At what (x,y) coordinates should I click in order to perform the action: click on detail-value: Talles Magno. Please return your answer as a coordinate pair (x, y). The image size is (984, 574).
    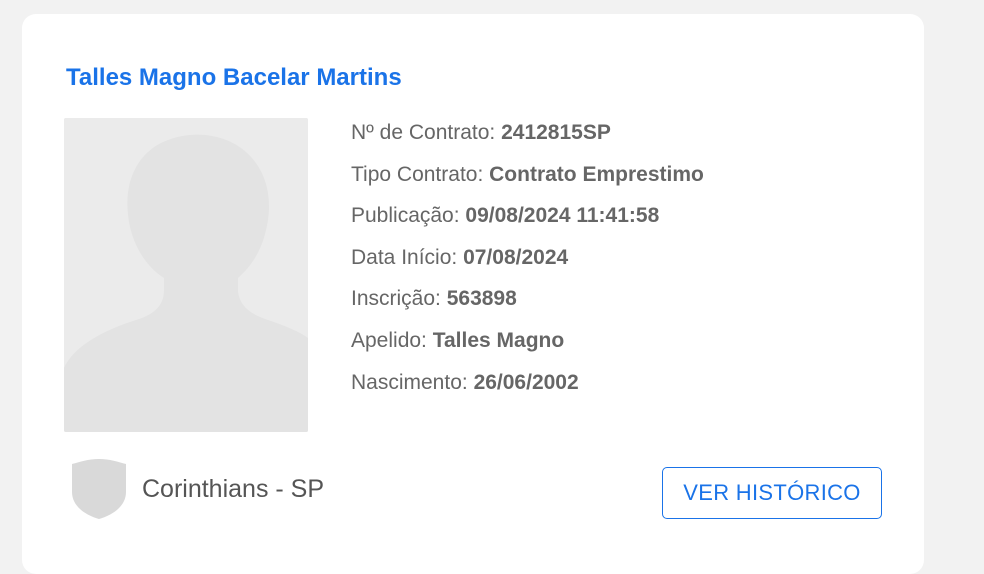
    Looking at the image, I should click on (498, 340).